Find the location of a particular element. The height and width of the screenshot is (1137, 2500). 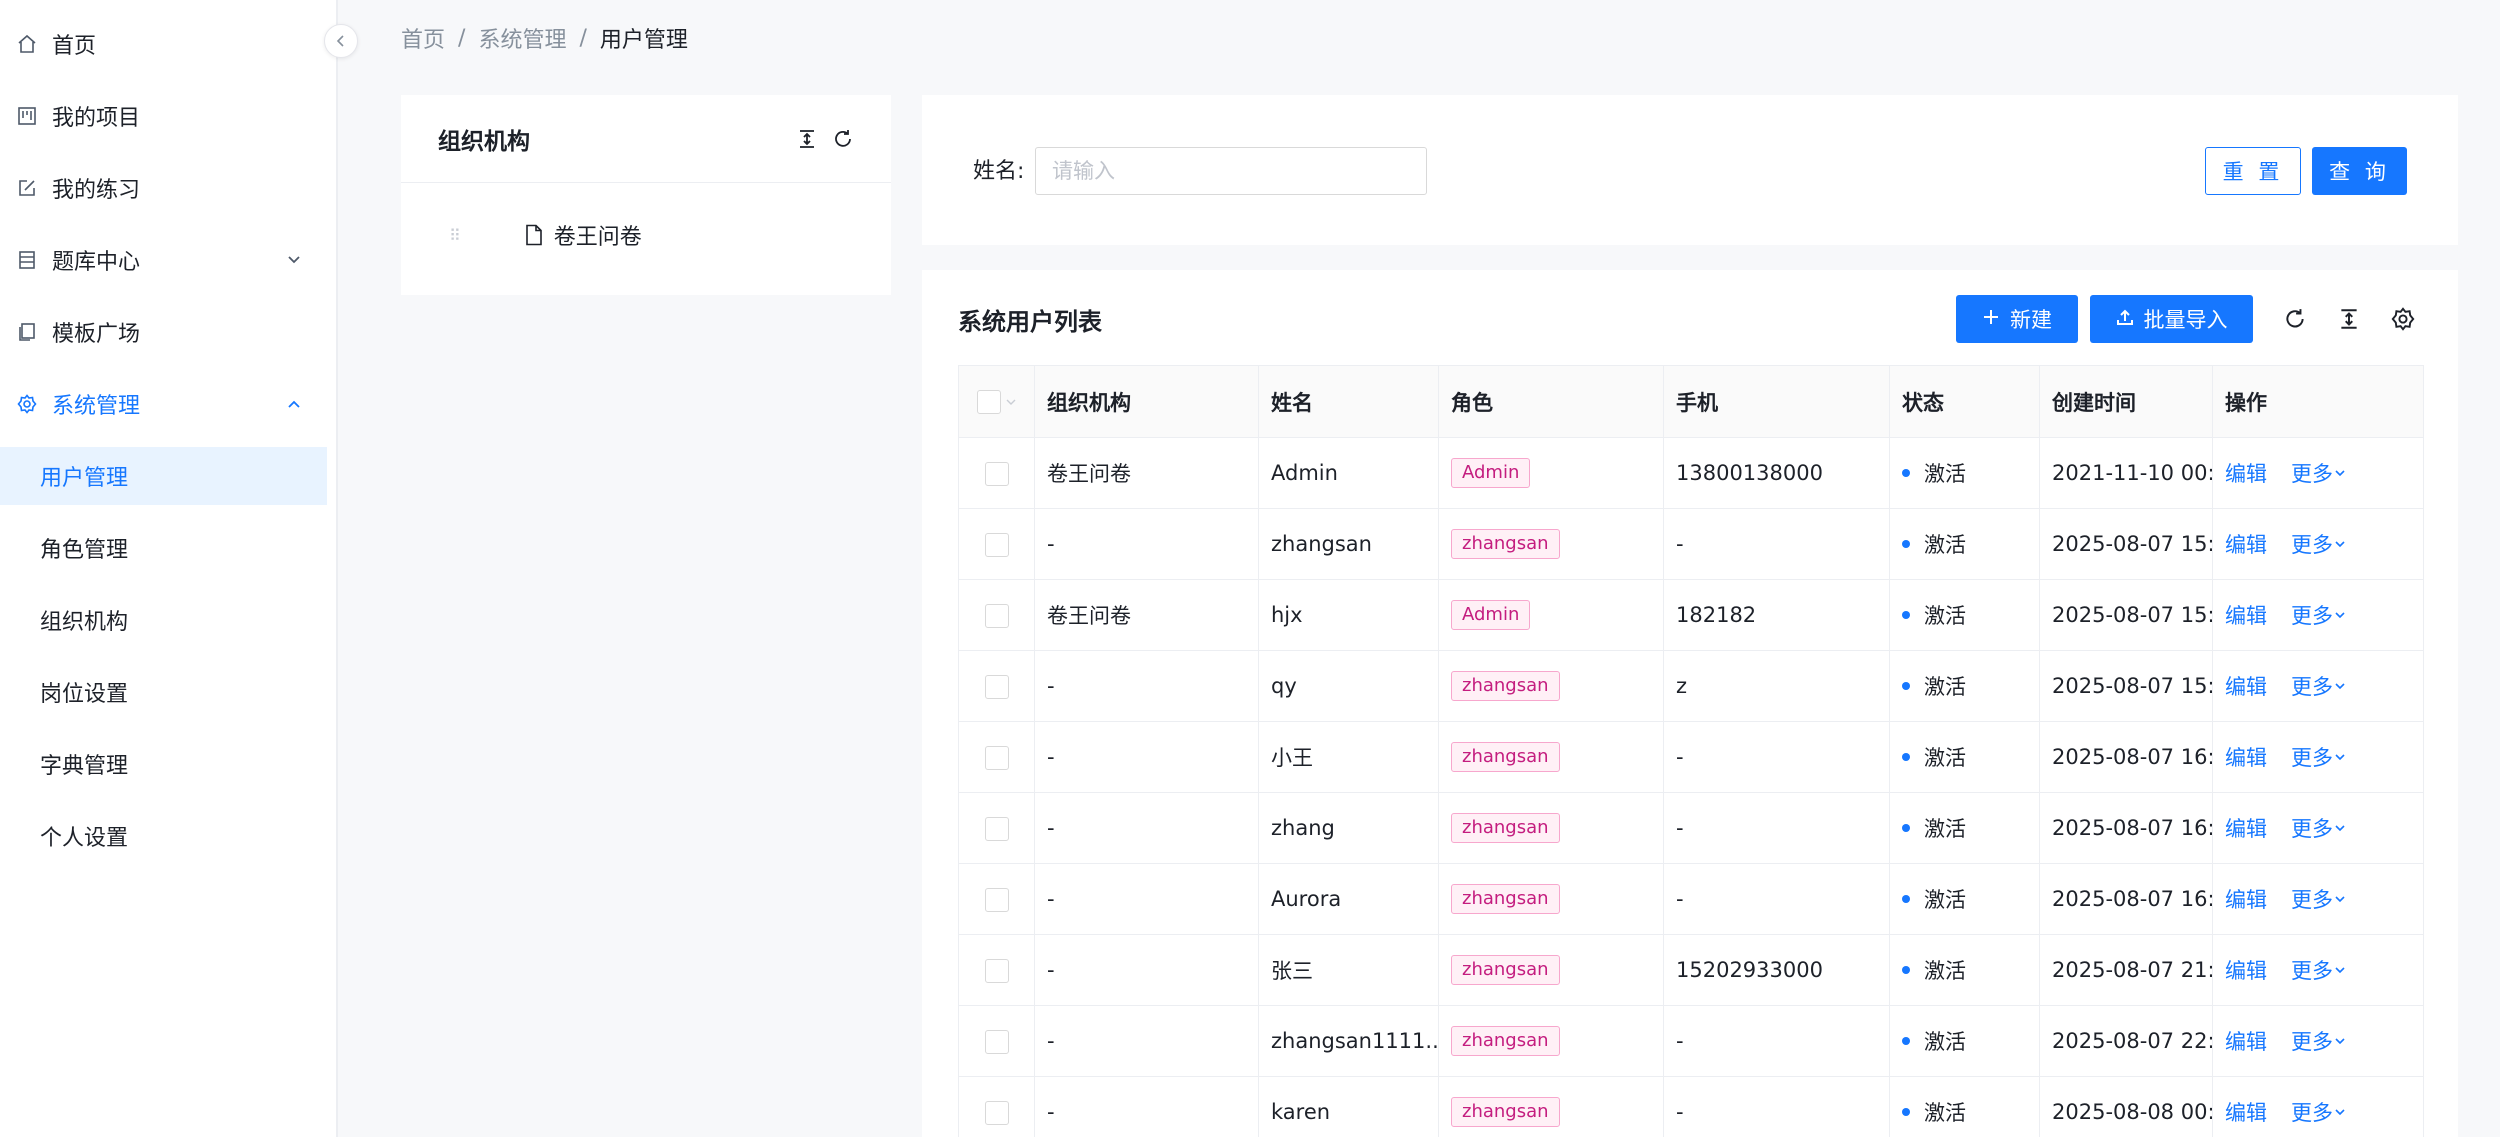

sidebar-item-profile: 个人设置 is located at coordinates (163, 836).